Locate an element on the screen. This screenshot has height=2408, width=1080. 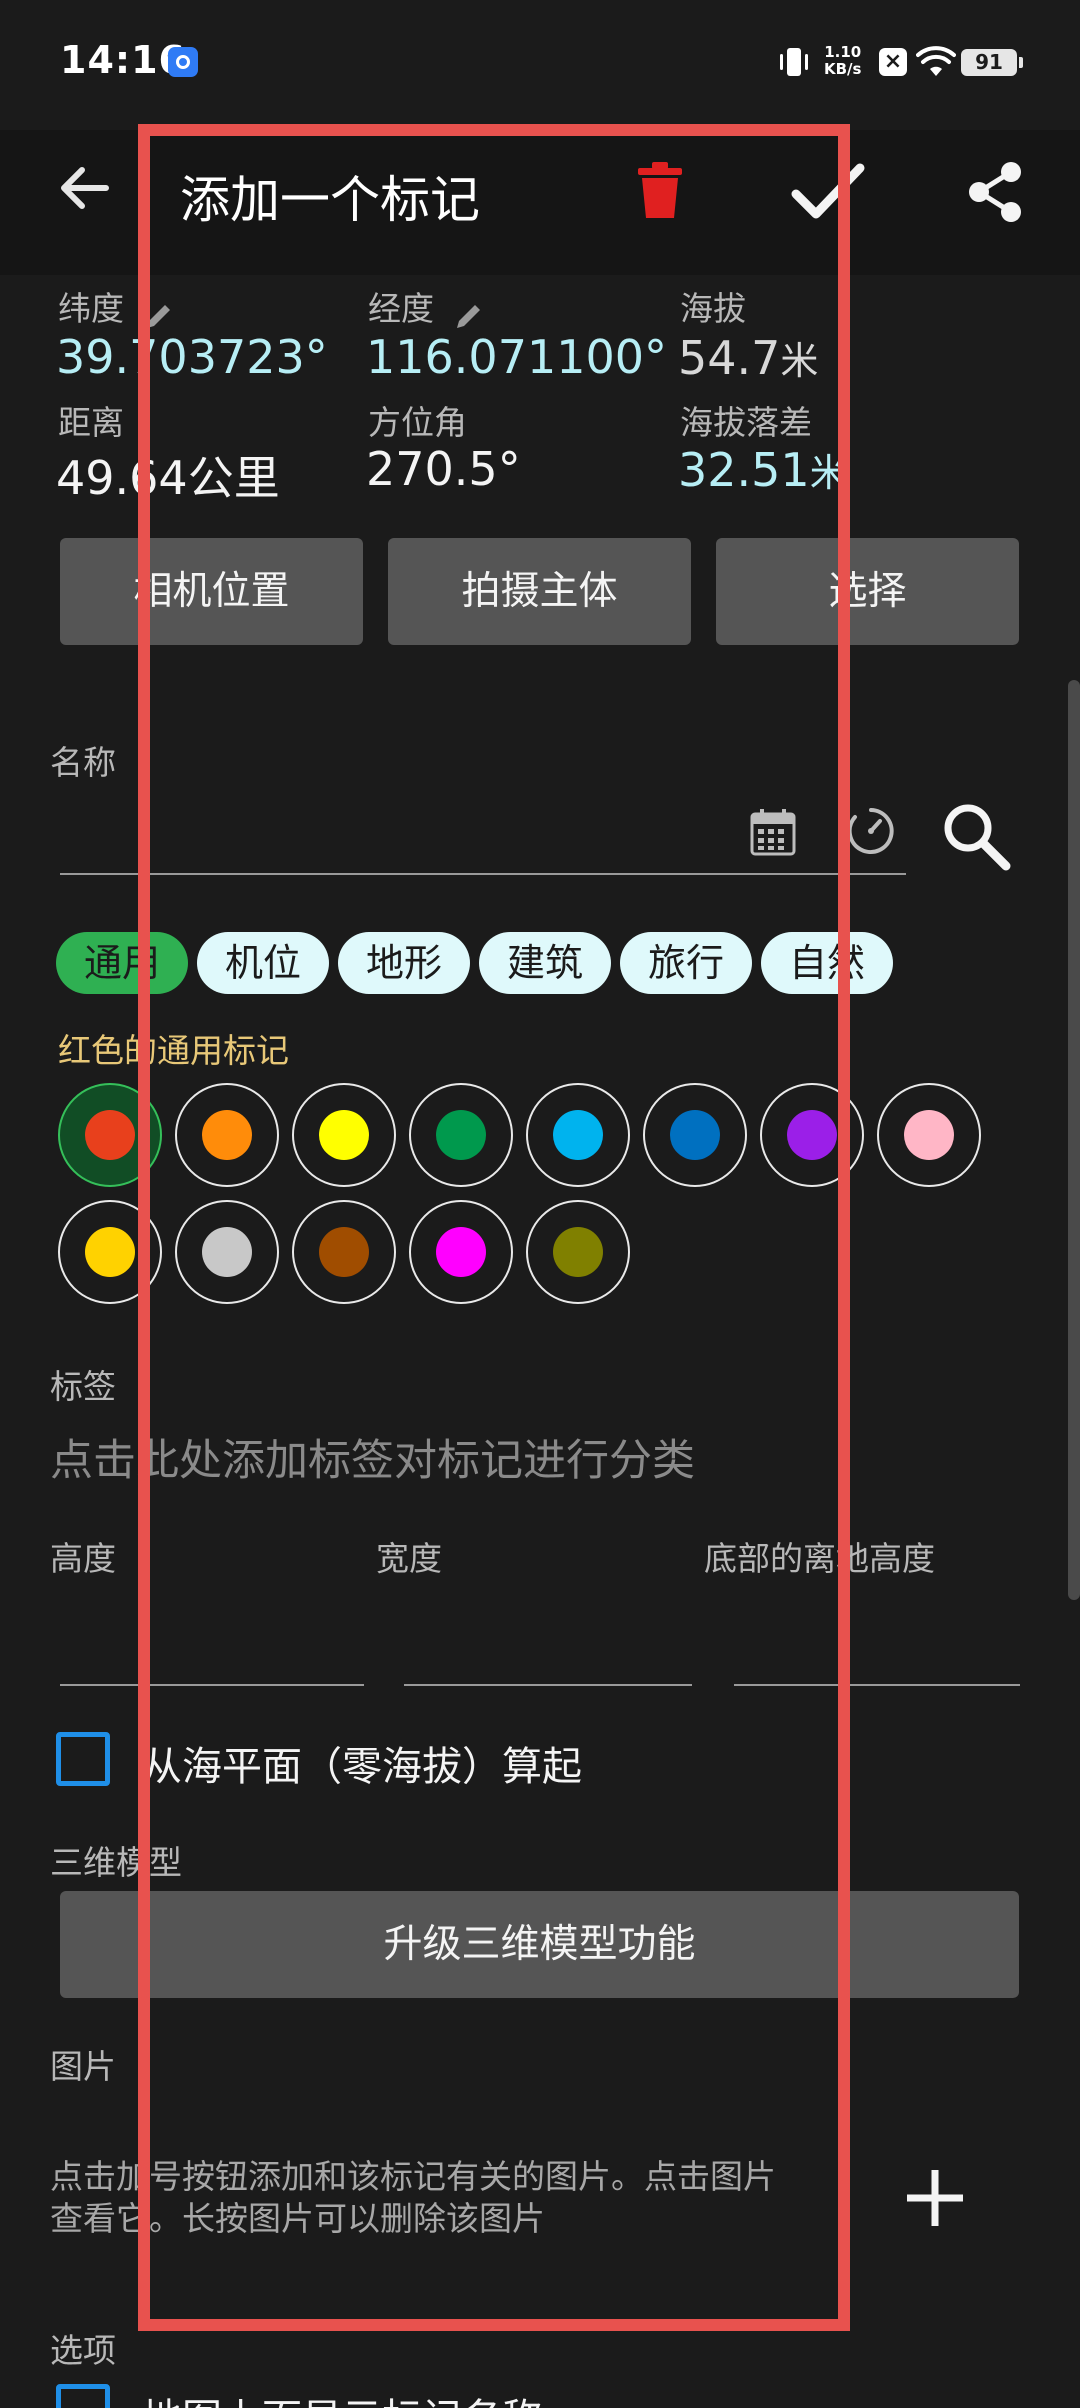
wifi-icon is located at coordinates (936, 61).